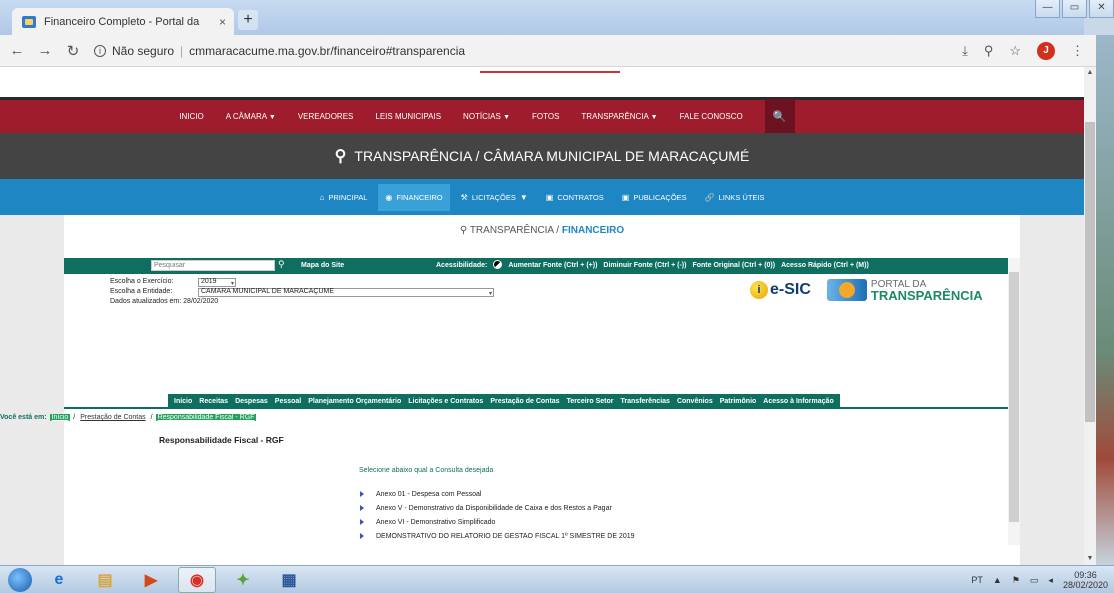 This screenshot has height=593, width=1114. I want to click on nav-a-camara: A CÂMARA ▼, so click(251, 116).